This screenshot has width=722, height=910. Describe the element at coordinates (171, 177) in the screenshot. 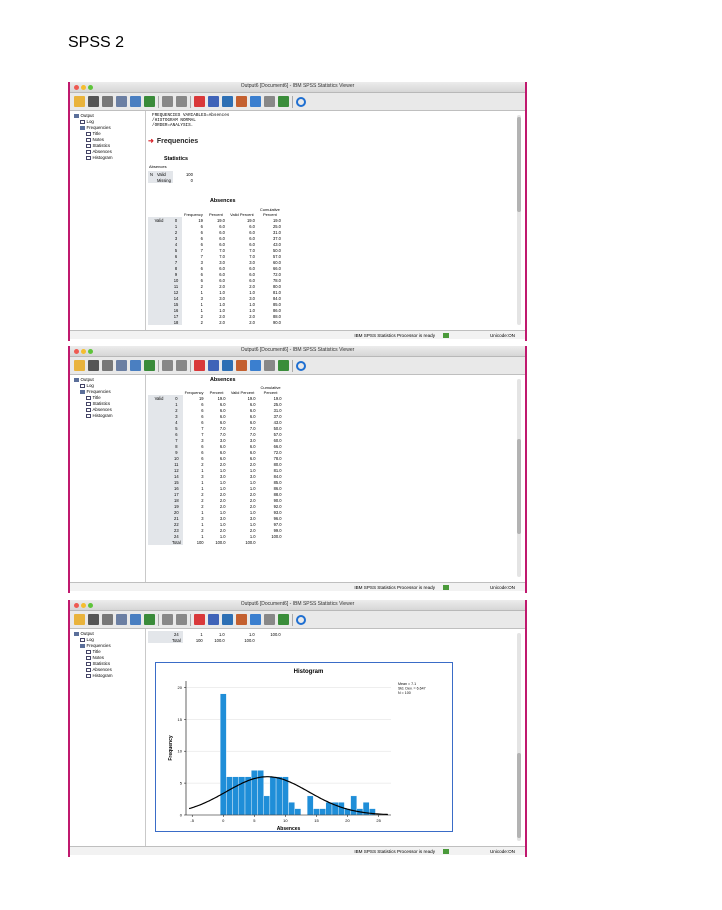

I see `statistics-table: N Valid 100 Missing 0` at that location.